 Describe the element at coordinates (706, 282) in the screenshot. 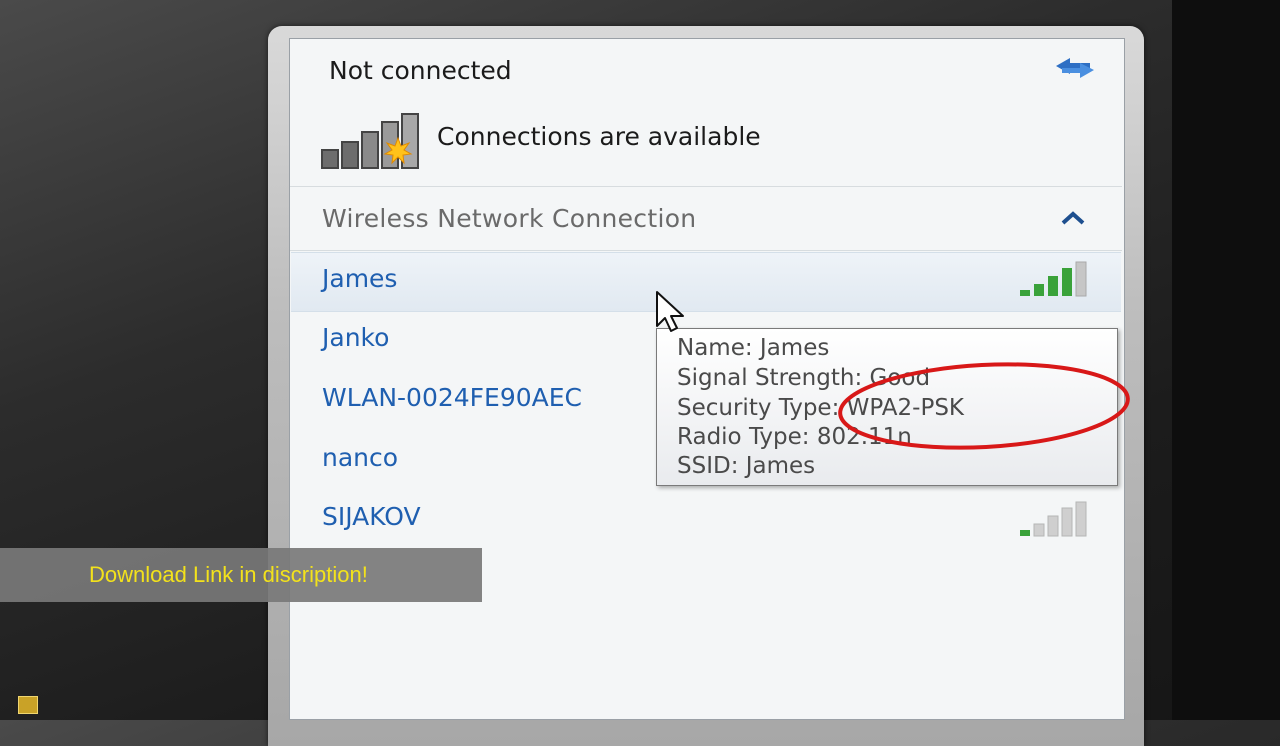

I see `network-row-hovered` at that location.